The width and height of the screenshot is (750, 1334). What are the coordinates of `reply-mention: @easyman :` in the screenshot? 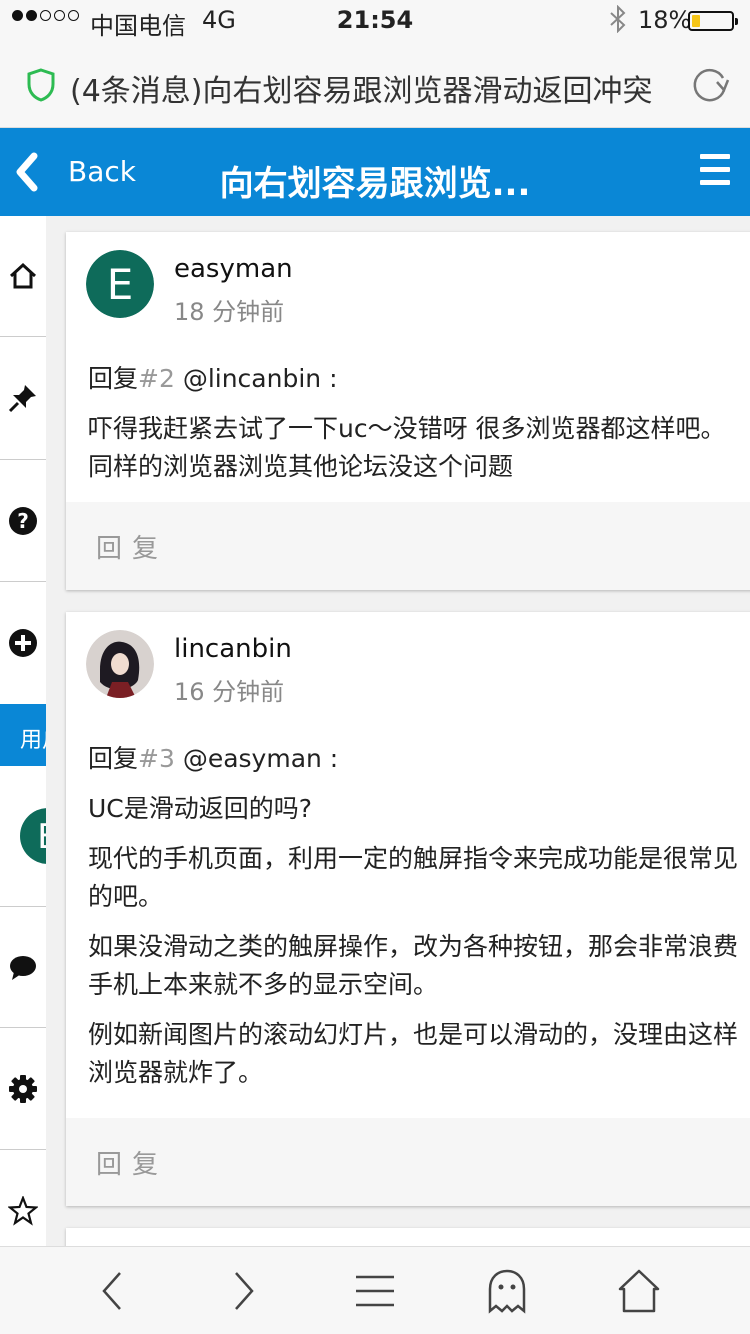 It's located at (256, 758).